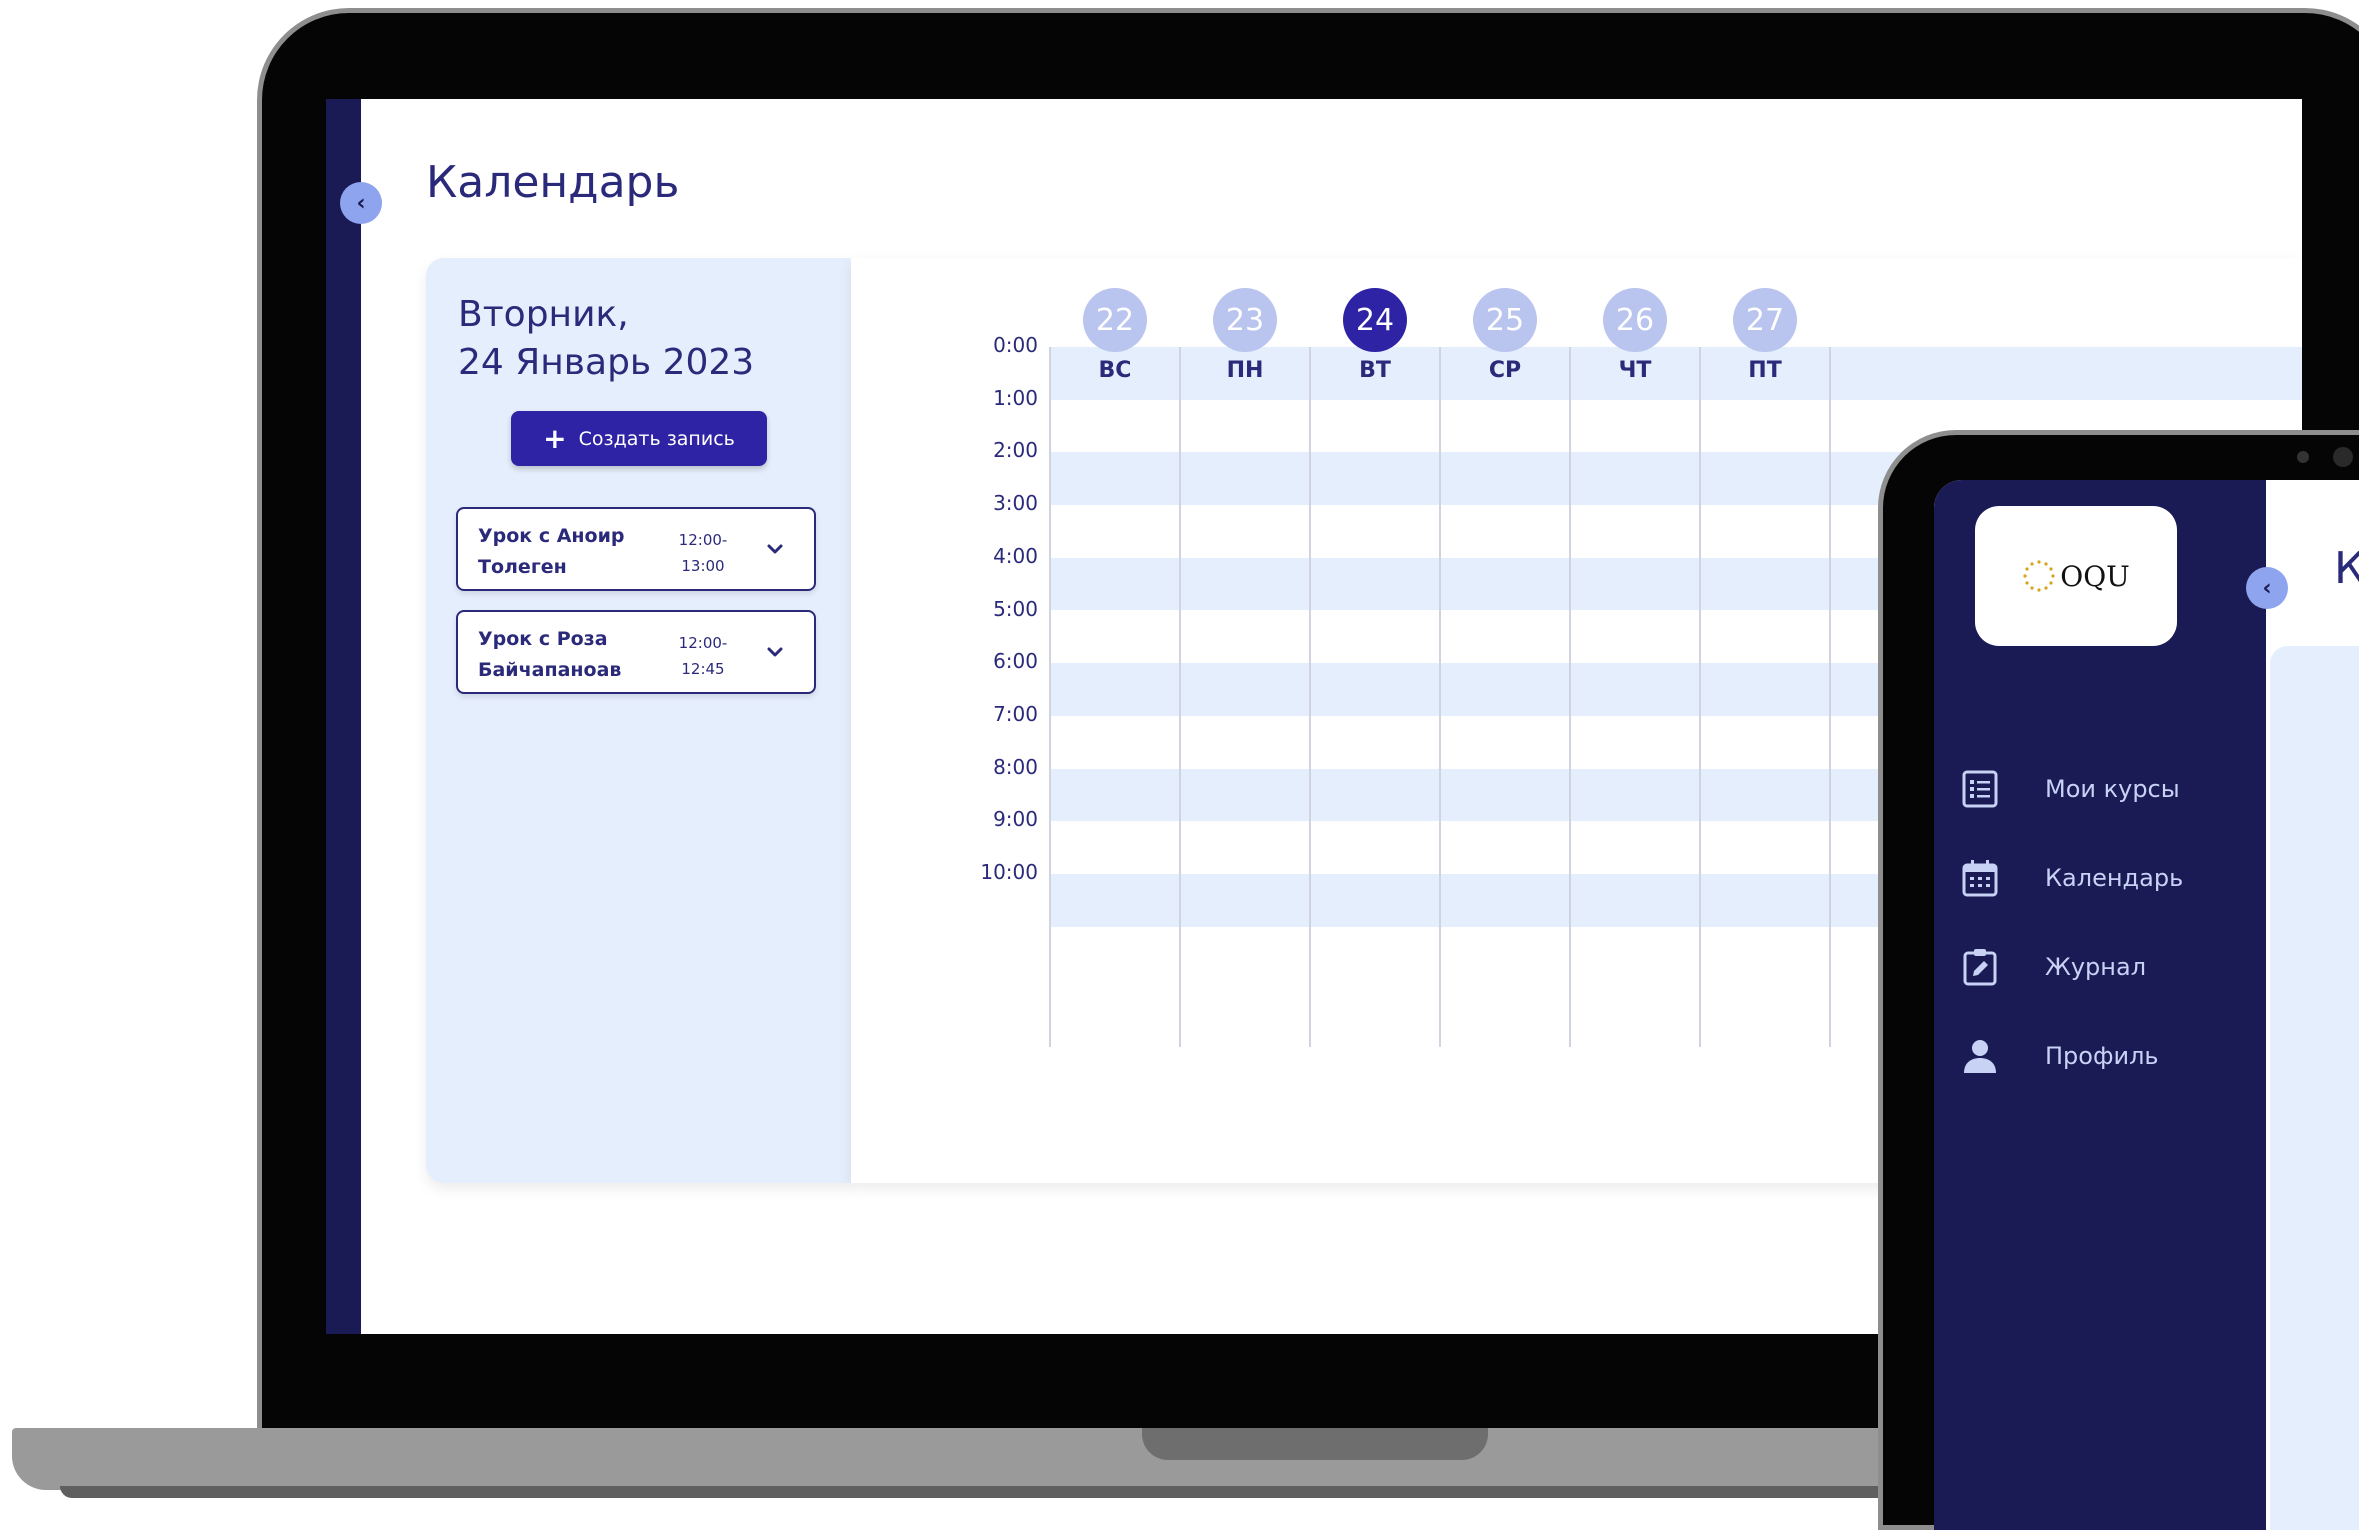  Describe the element at coordinates (1015, 450) in the screenshot. I see `time-label: 2:00` at that location.